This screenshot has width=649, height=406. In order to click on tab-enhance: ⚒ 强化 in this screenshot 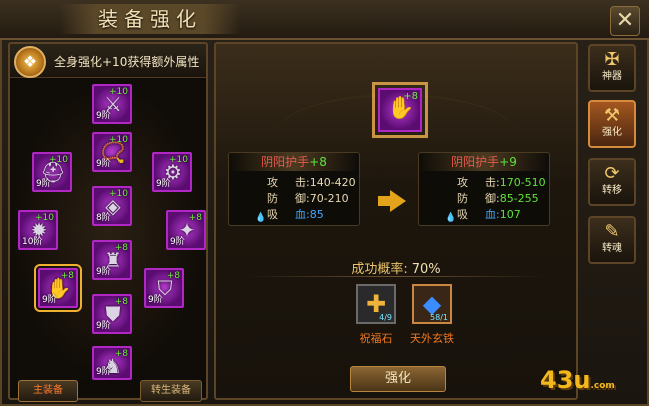, I will do `click(612, 124)`.